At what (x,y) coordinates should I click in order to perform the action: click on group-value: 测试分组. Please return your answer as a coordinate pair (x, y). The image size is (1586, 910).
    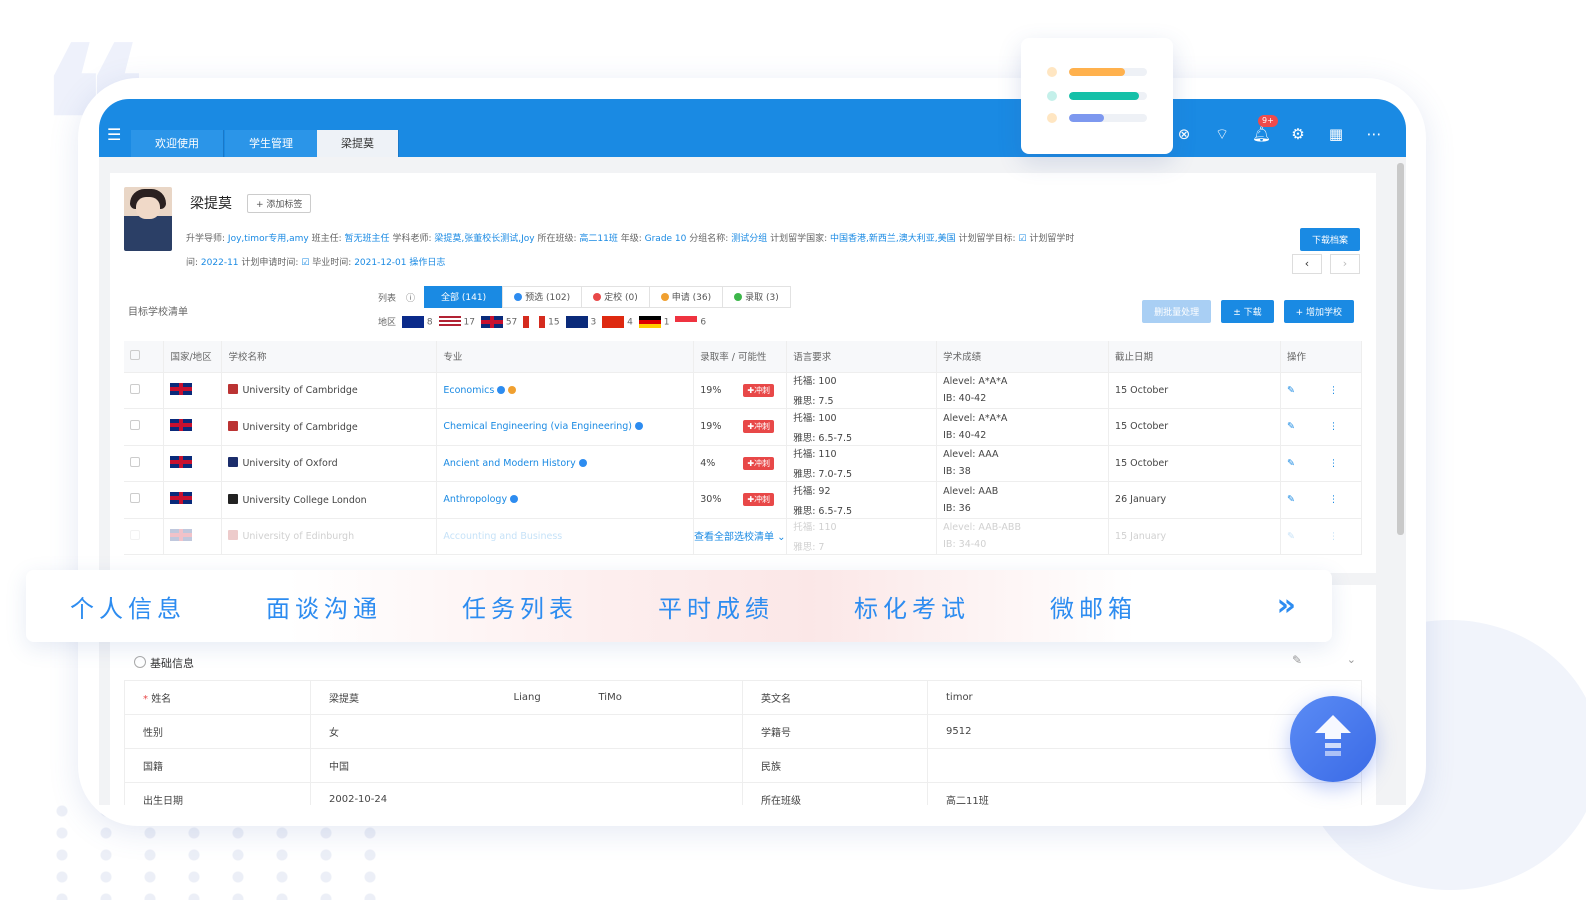
    Looking at the image, I should click on (749, 239).